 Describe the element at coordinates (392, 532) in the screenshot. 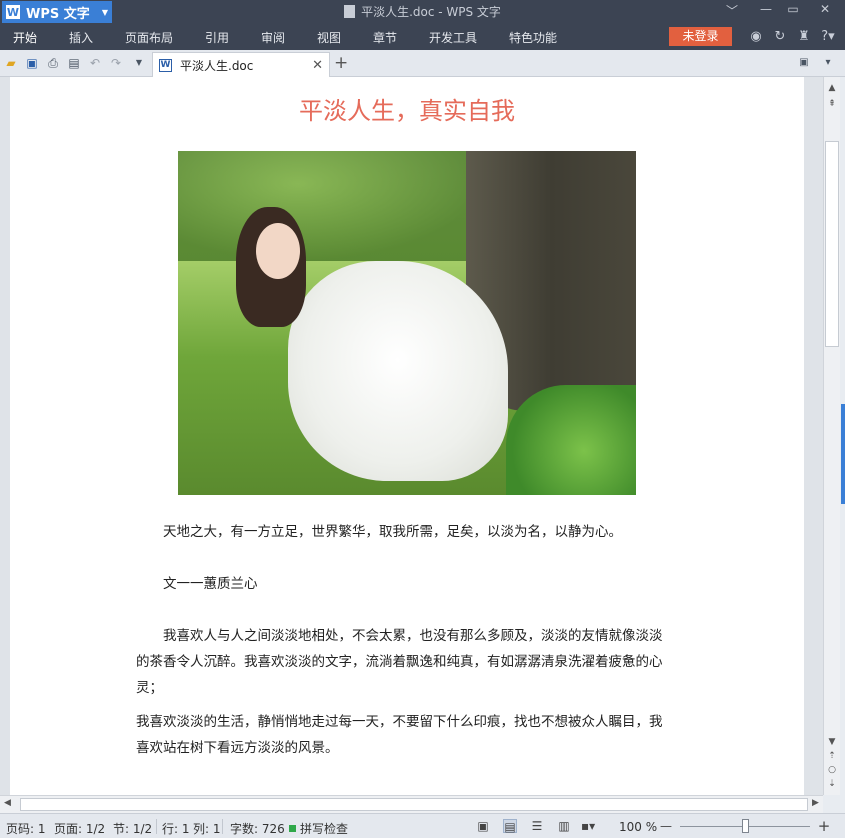

I see `paragraph-1: 天地之大，有一方立足，世界繁华，取我所需，足矣，以淡为名，以静为心。` at that location.